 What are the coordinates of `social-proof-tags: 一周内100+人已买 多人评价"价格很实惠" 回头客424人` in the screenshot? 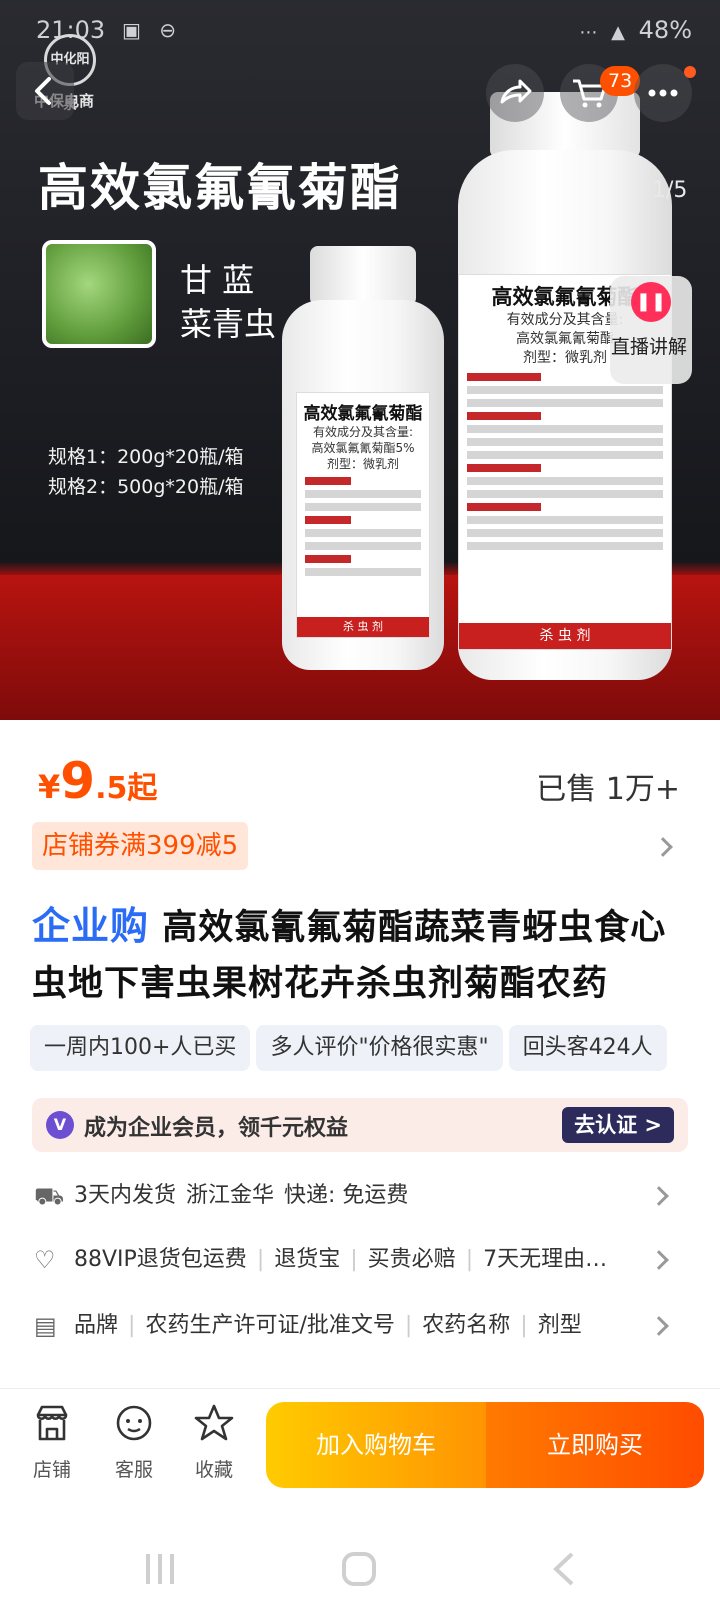 It's located at (351, 1048).